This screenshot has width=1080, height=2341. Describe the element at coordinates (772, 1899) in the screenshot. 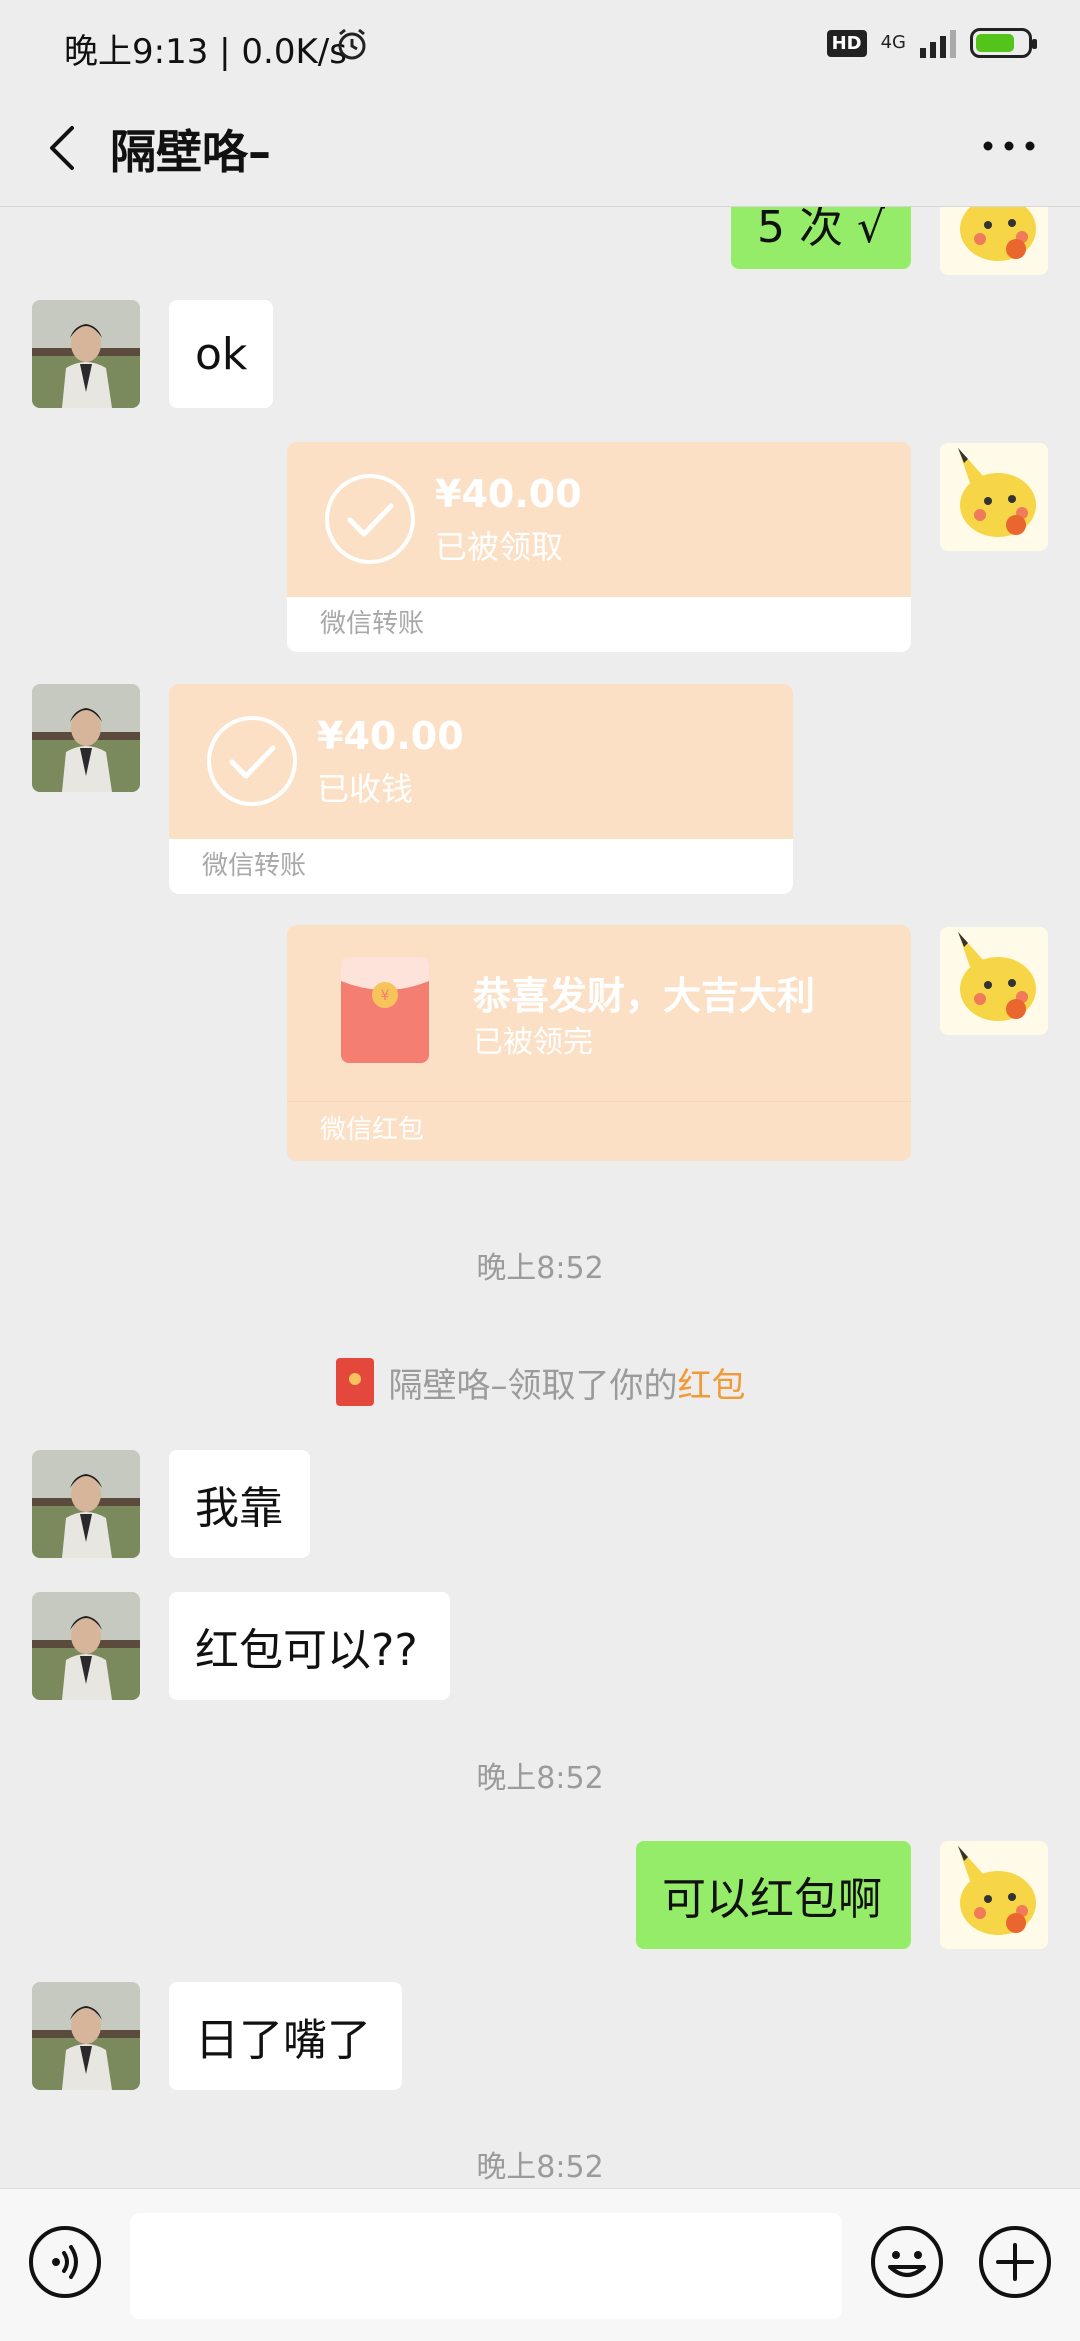

I see `message-text: 可以红包啊` at that location.